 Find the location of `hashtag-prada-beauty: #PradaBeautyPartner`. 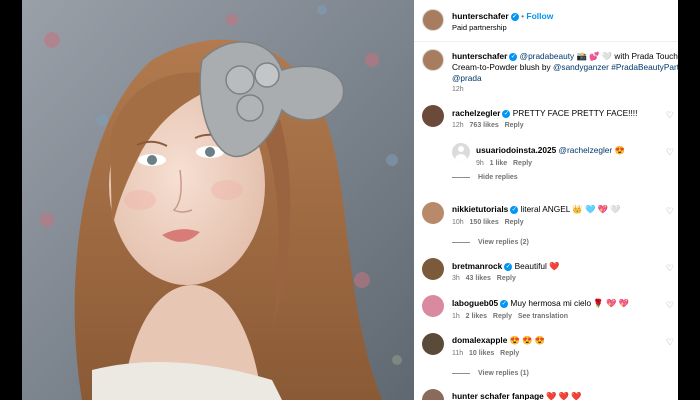

hashtag-prada-beauty: #PradaBeautyPartner is located at coordinates (643, 67).